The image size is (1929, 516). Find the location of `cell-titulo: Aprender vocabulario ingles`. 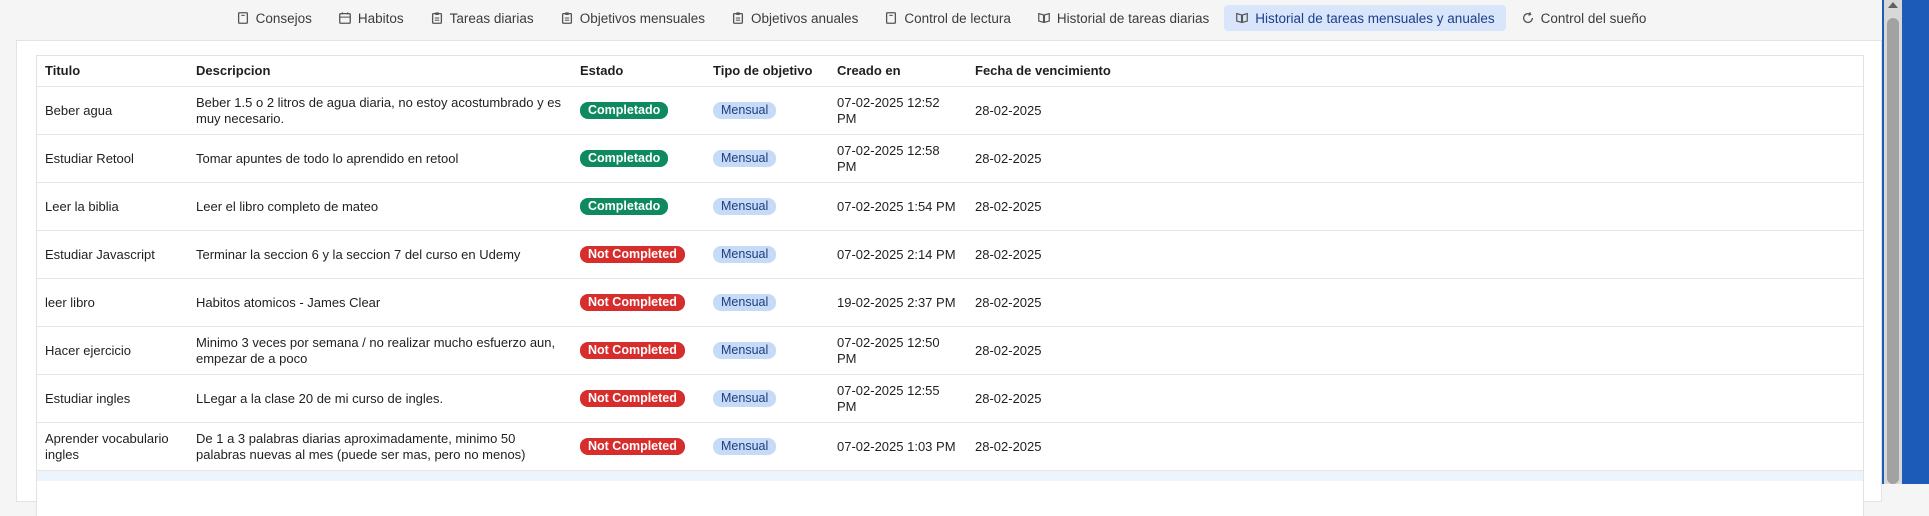

cell-titulo: Aprender vocabulario ingles is located at coordinates (107, 446).